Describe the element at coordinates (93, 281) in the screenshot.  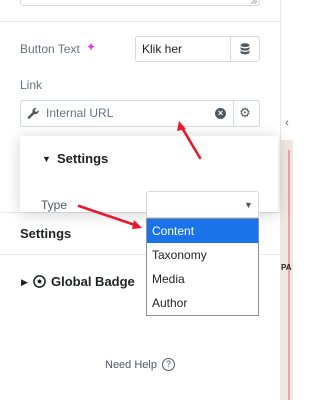
I see `global-badge-section-header: Global Badge` at that location.